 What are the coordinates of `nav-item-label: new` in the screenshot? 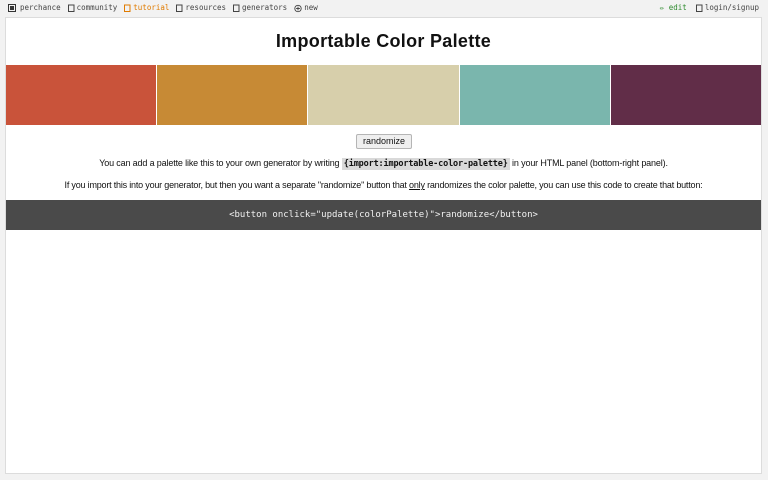 It's located at (311, 7).